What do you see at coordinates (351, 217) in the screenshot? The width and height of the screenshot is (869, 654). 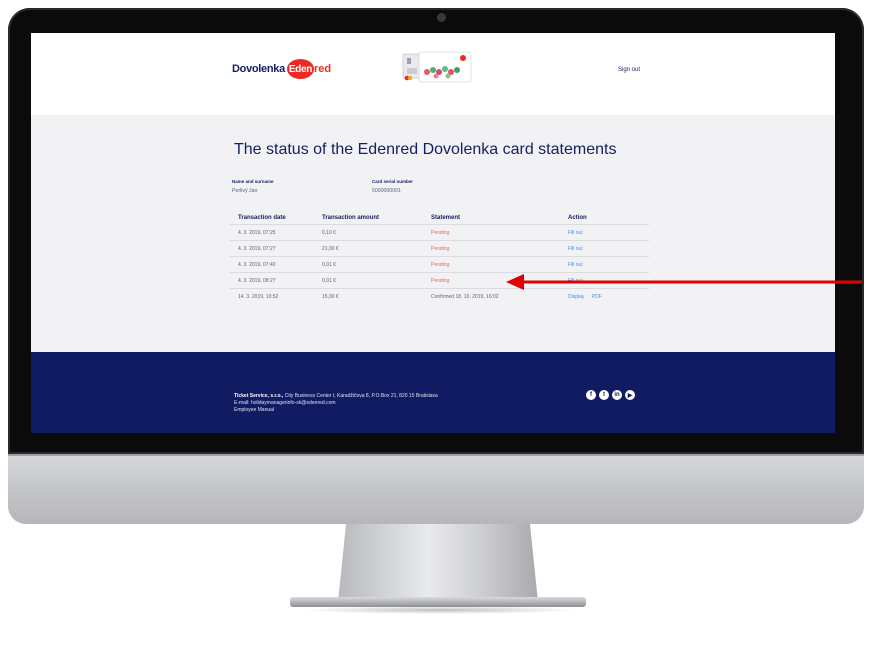 I see `header-amount: Transaction amount` at bounding box center [351, 217].